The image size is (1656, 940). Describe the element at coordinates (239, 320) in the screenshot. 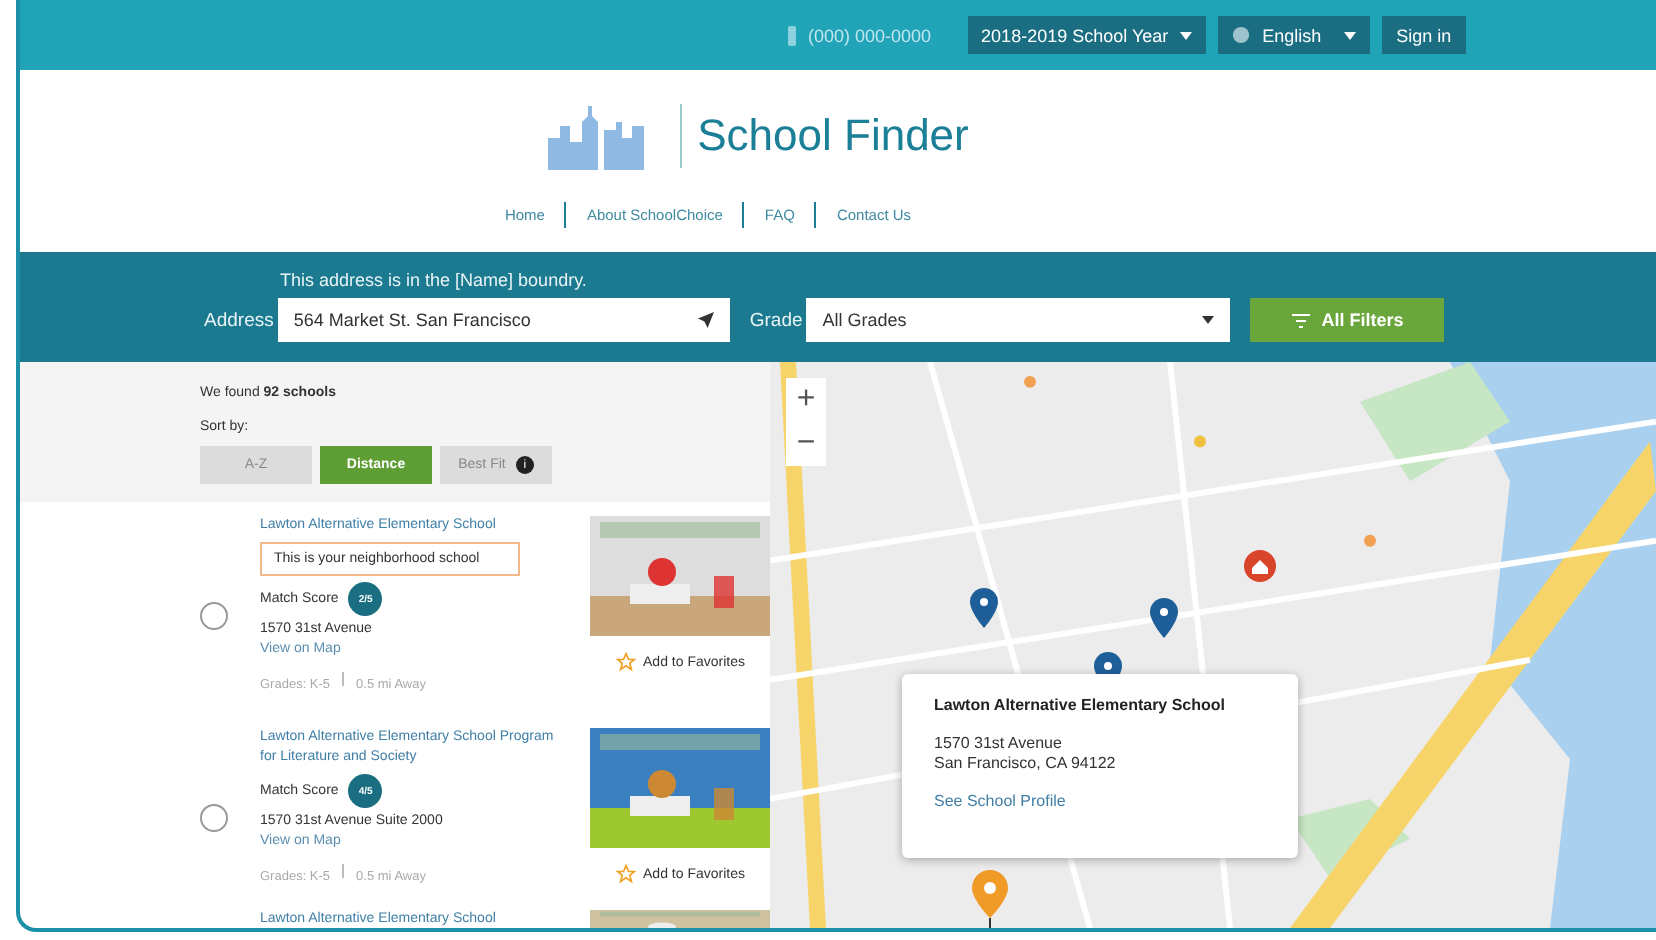

I see `address-label: Address` at that location.